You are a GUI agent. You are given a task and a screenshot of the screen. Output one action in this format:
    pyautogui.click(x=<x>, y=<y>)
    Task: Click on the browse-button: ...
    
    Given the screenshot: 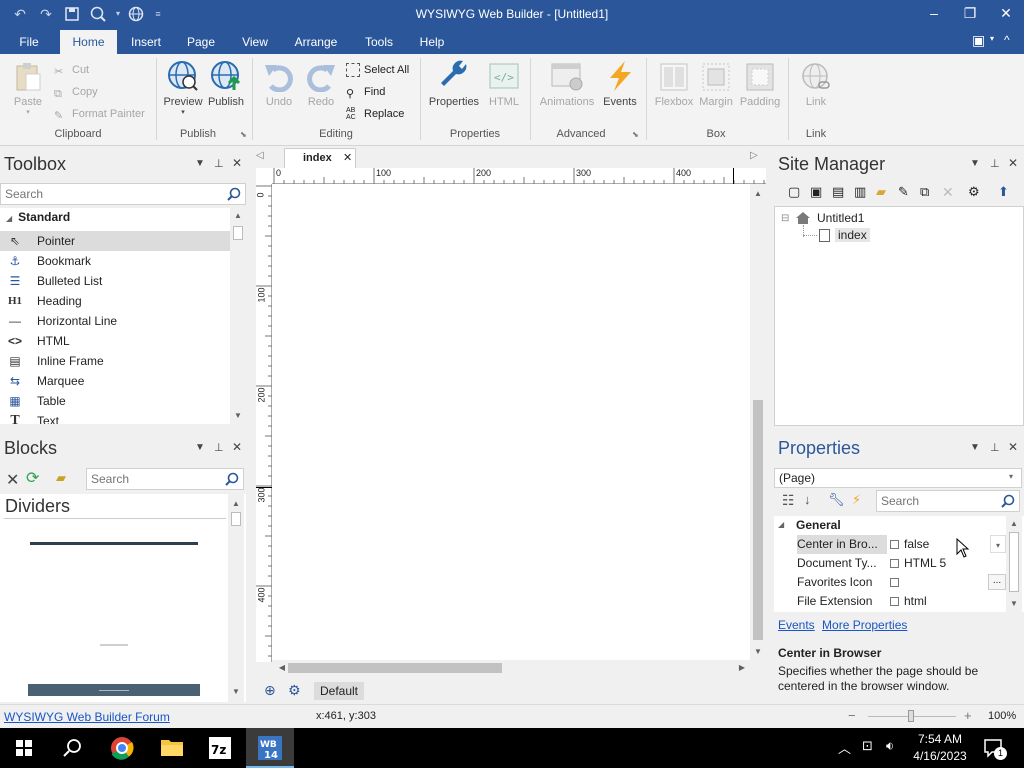 What is the action you would take?
    pyautogui.click(x=997, y=582)
    